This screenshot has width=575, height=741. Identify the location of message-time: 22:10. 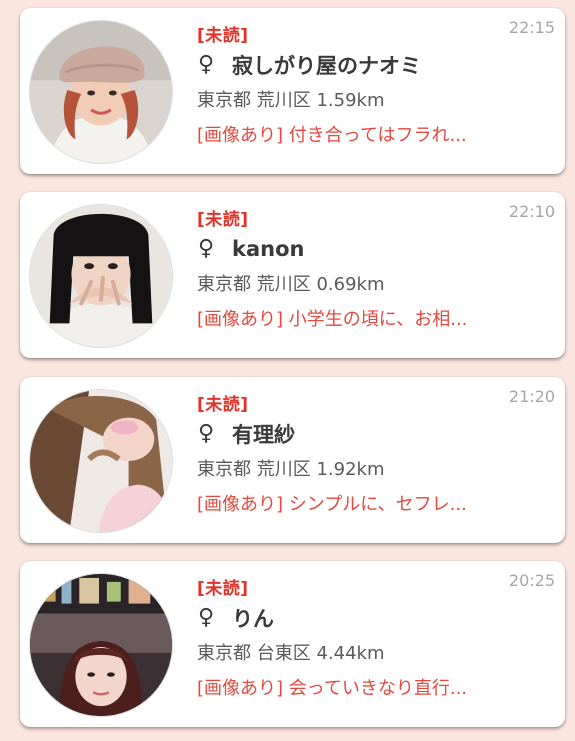
(531, 211).